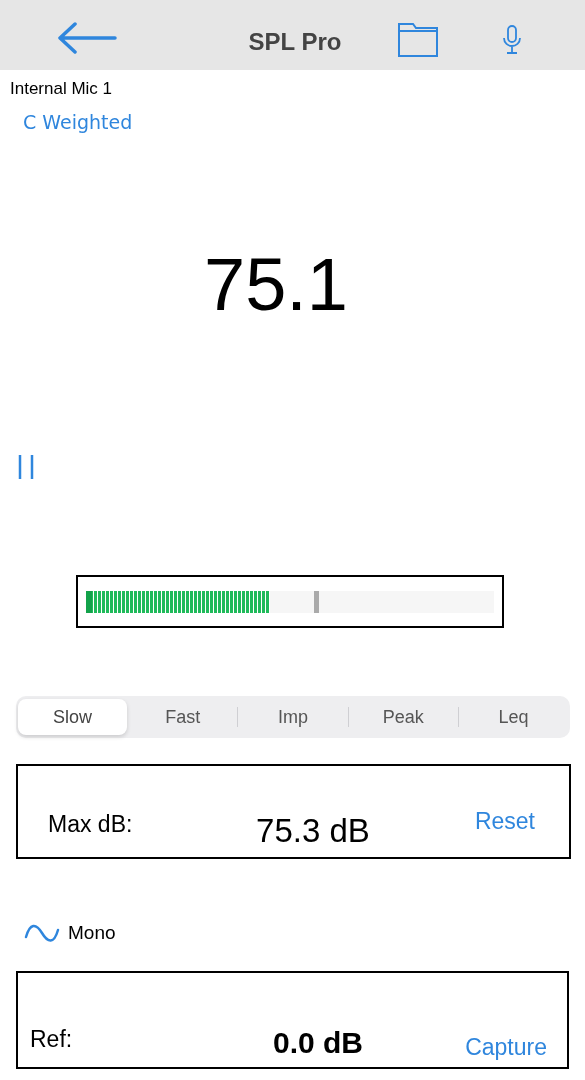 Image resolution: width=585 pixels, height=1080 pixels. I want to click on input-device-label: Internal Mic 1, so click(61, 89).